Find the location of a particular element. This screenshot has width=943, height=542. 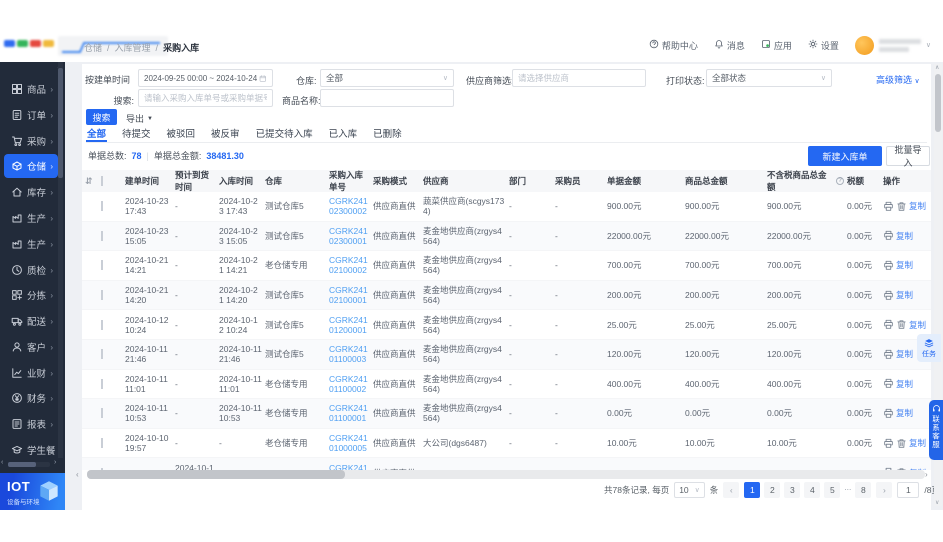

order-number-link: CGRK24101100003 is located at coordinates (348, 354).